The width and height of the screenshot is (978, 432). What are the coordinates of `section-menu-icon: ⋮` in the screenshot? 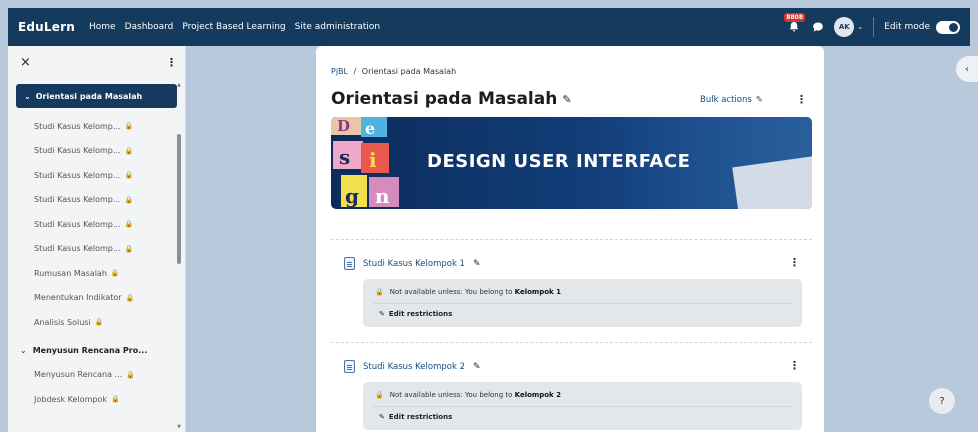 It's located at (801, 99).